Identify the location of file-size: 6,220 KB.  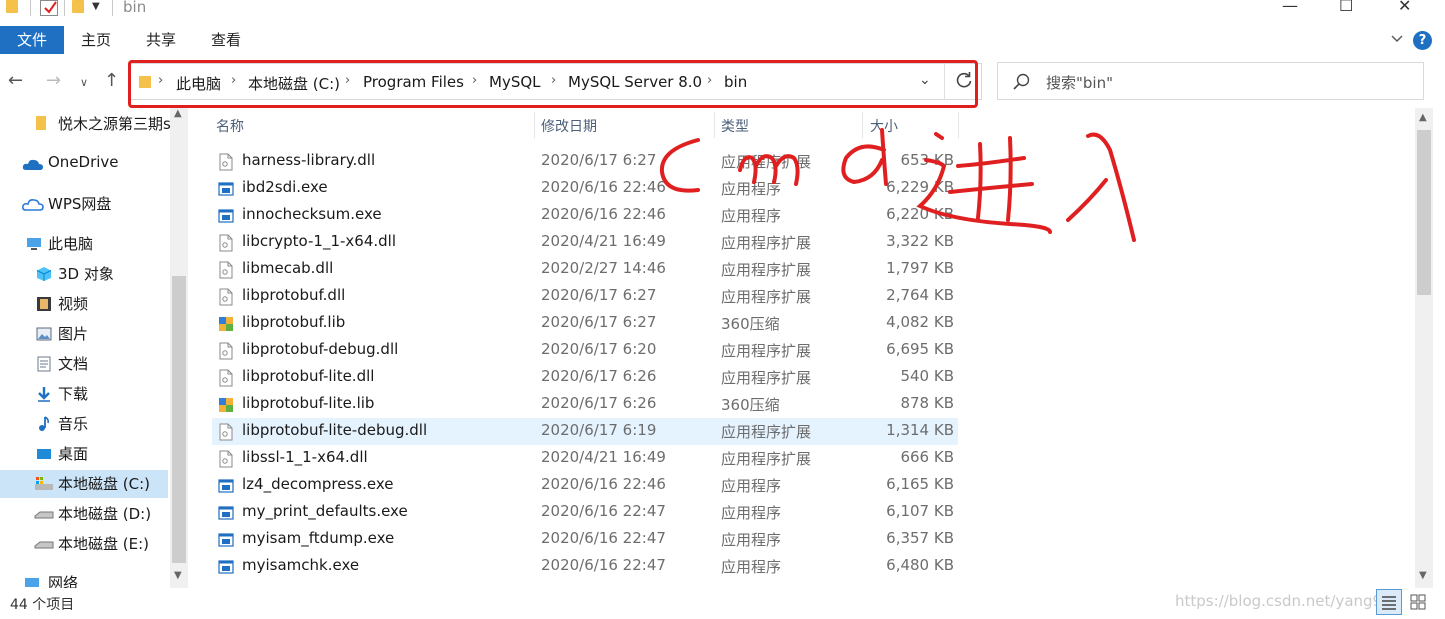
(920, 214).